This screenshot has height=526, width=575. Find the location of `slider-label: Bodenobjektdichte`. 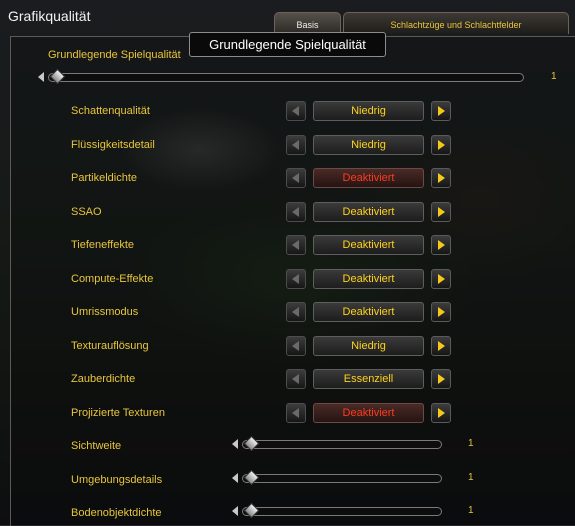

slider-label: Bodenobjektdichte is located at coordinates (116, 513).